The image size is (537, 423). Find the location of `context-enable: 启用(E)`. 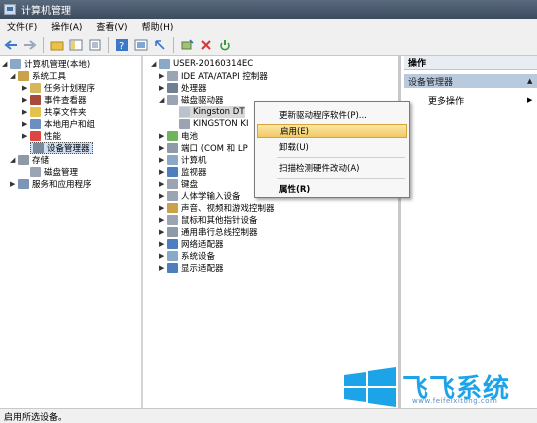

context-enable: 启用(E) is located at coordinates (332, 131).